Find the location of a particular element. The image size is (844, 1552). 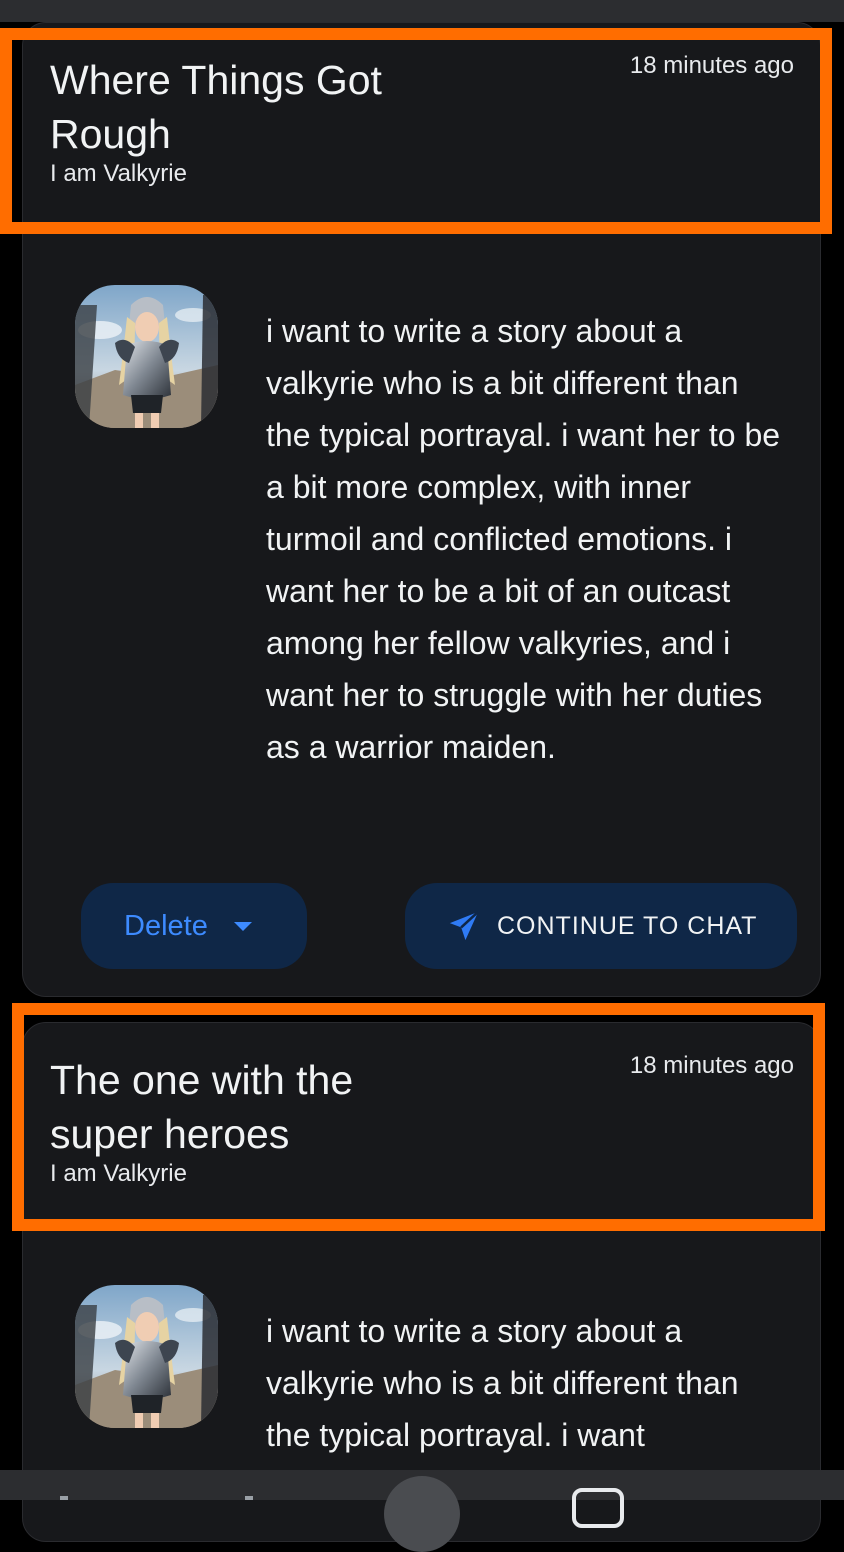

delete-button: Delete is located at coordinates (194, 926).